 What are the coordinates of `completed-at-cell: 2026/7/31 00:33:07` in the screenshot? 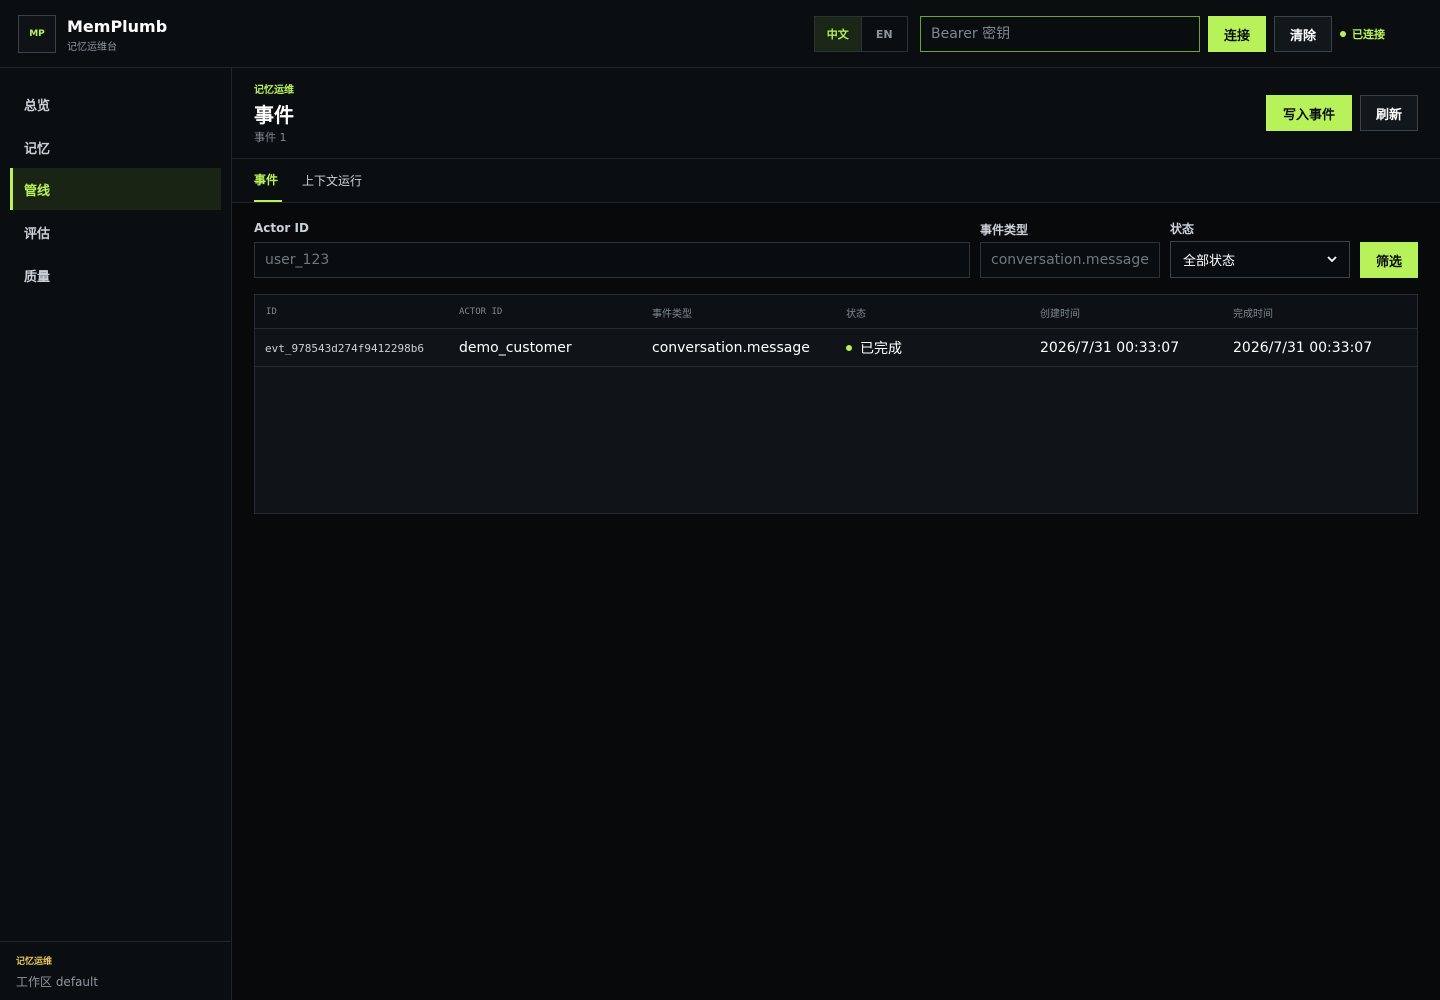 It's located at (1303, 348).